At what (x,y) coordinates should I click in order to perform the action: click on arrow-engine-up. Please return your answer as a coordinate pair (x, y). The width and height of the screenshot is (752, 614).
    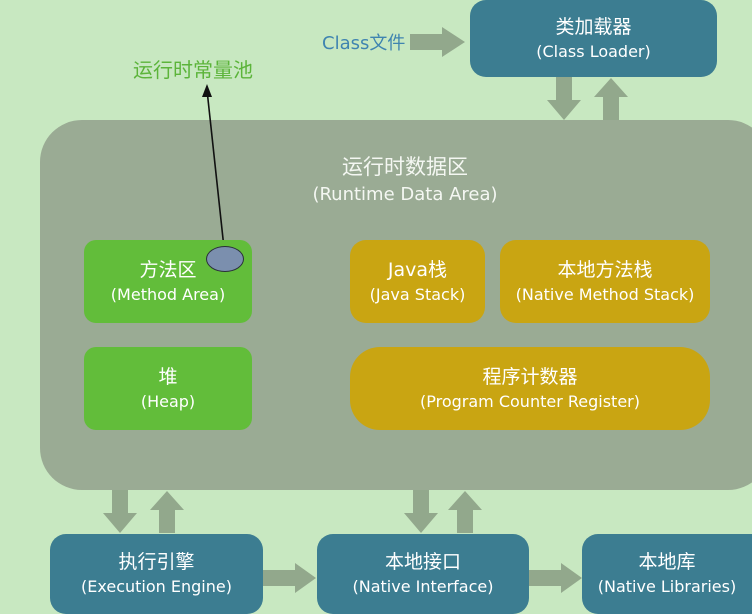
    Looking at the image, I should click on (167, 512).